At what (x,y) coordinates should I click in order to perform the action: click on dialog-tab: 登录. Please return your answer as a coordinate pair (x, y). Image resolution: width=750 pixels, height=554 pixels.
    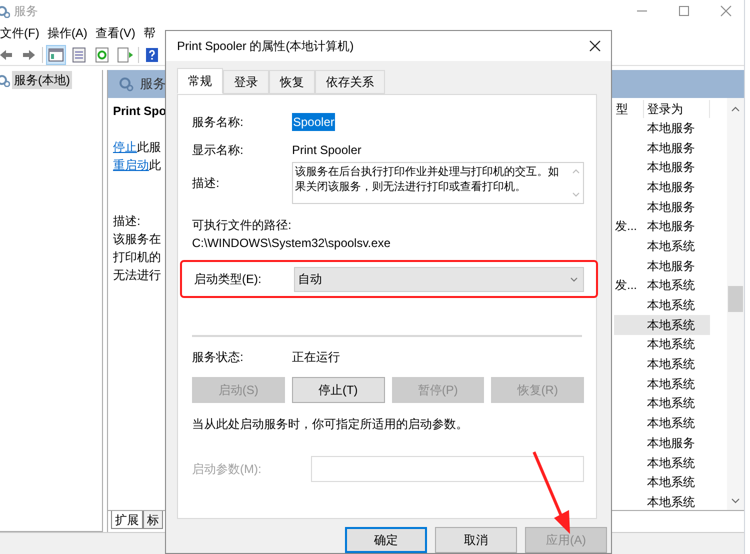
    Looking at the image, I should click on (246, 82).